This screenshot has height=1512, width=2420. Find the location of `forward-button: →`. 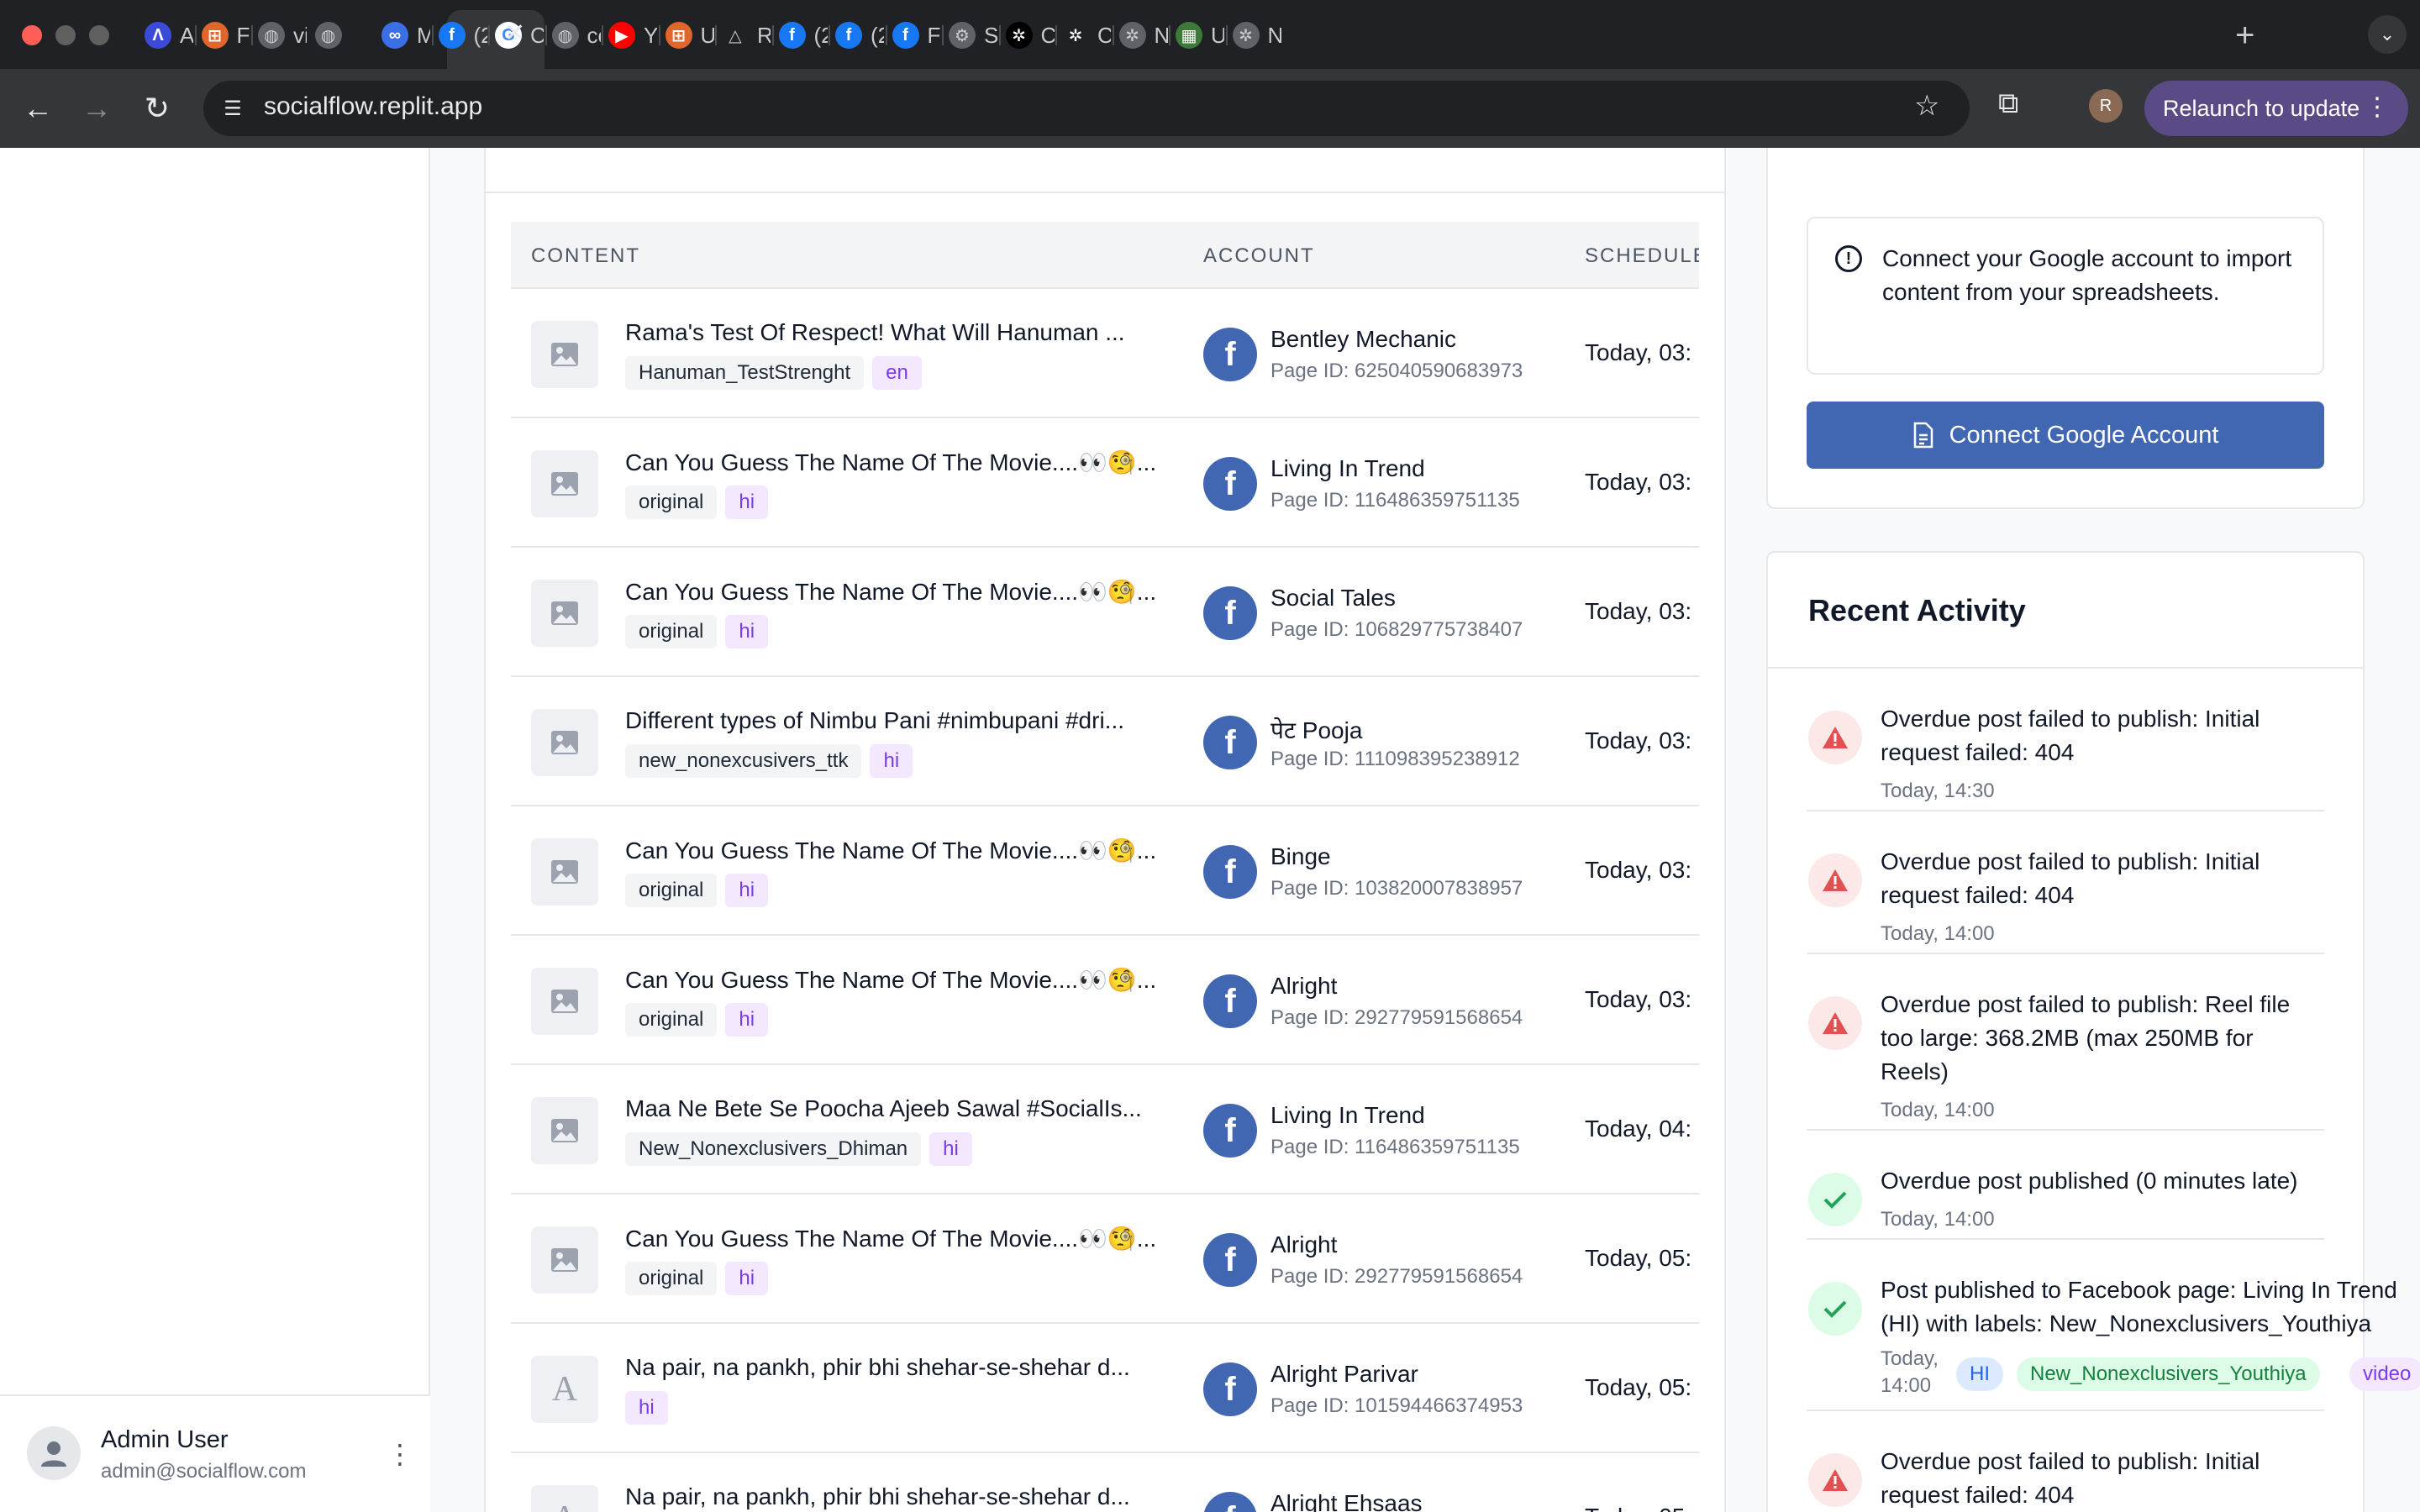

forward-button: → is located at coordinates (97, 108).